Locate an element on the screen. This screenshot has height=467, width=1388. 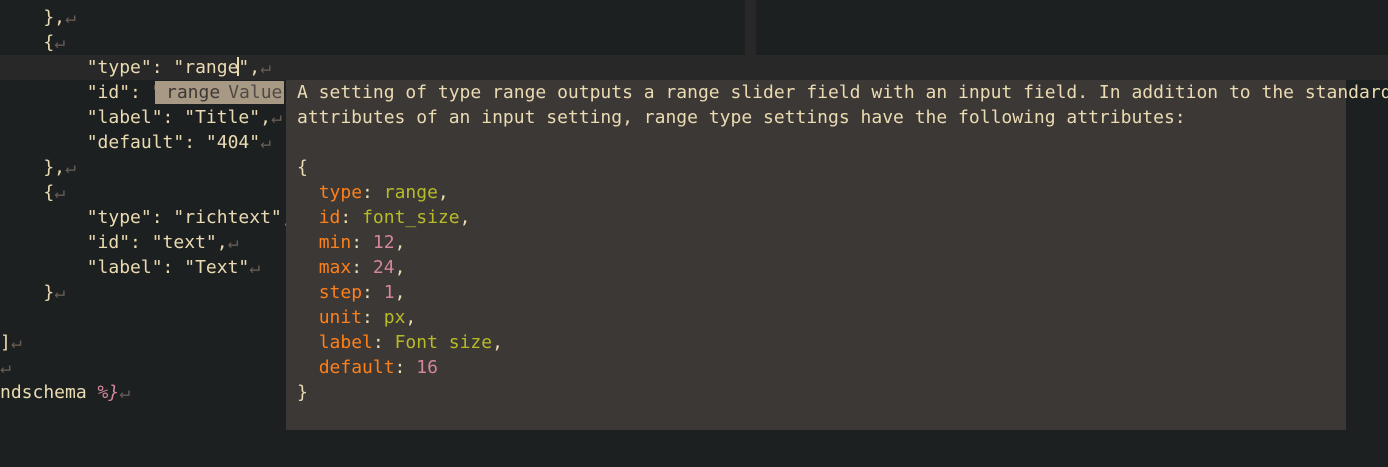
code-text: "default": "404" is located at coordinates (130, 142).